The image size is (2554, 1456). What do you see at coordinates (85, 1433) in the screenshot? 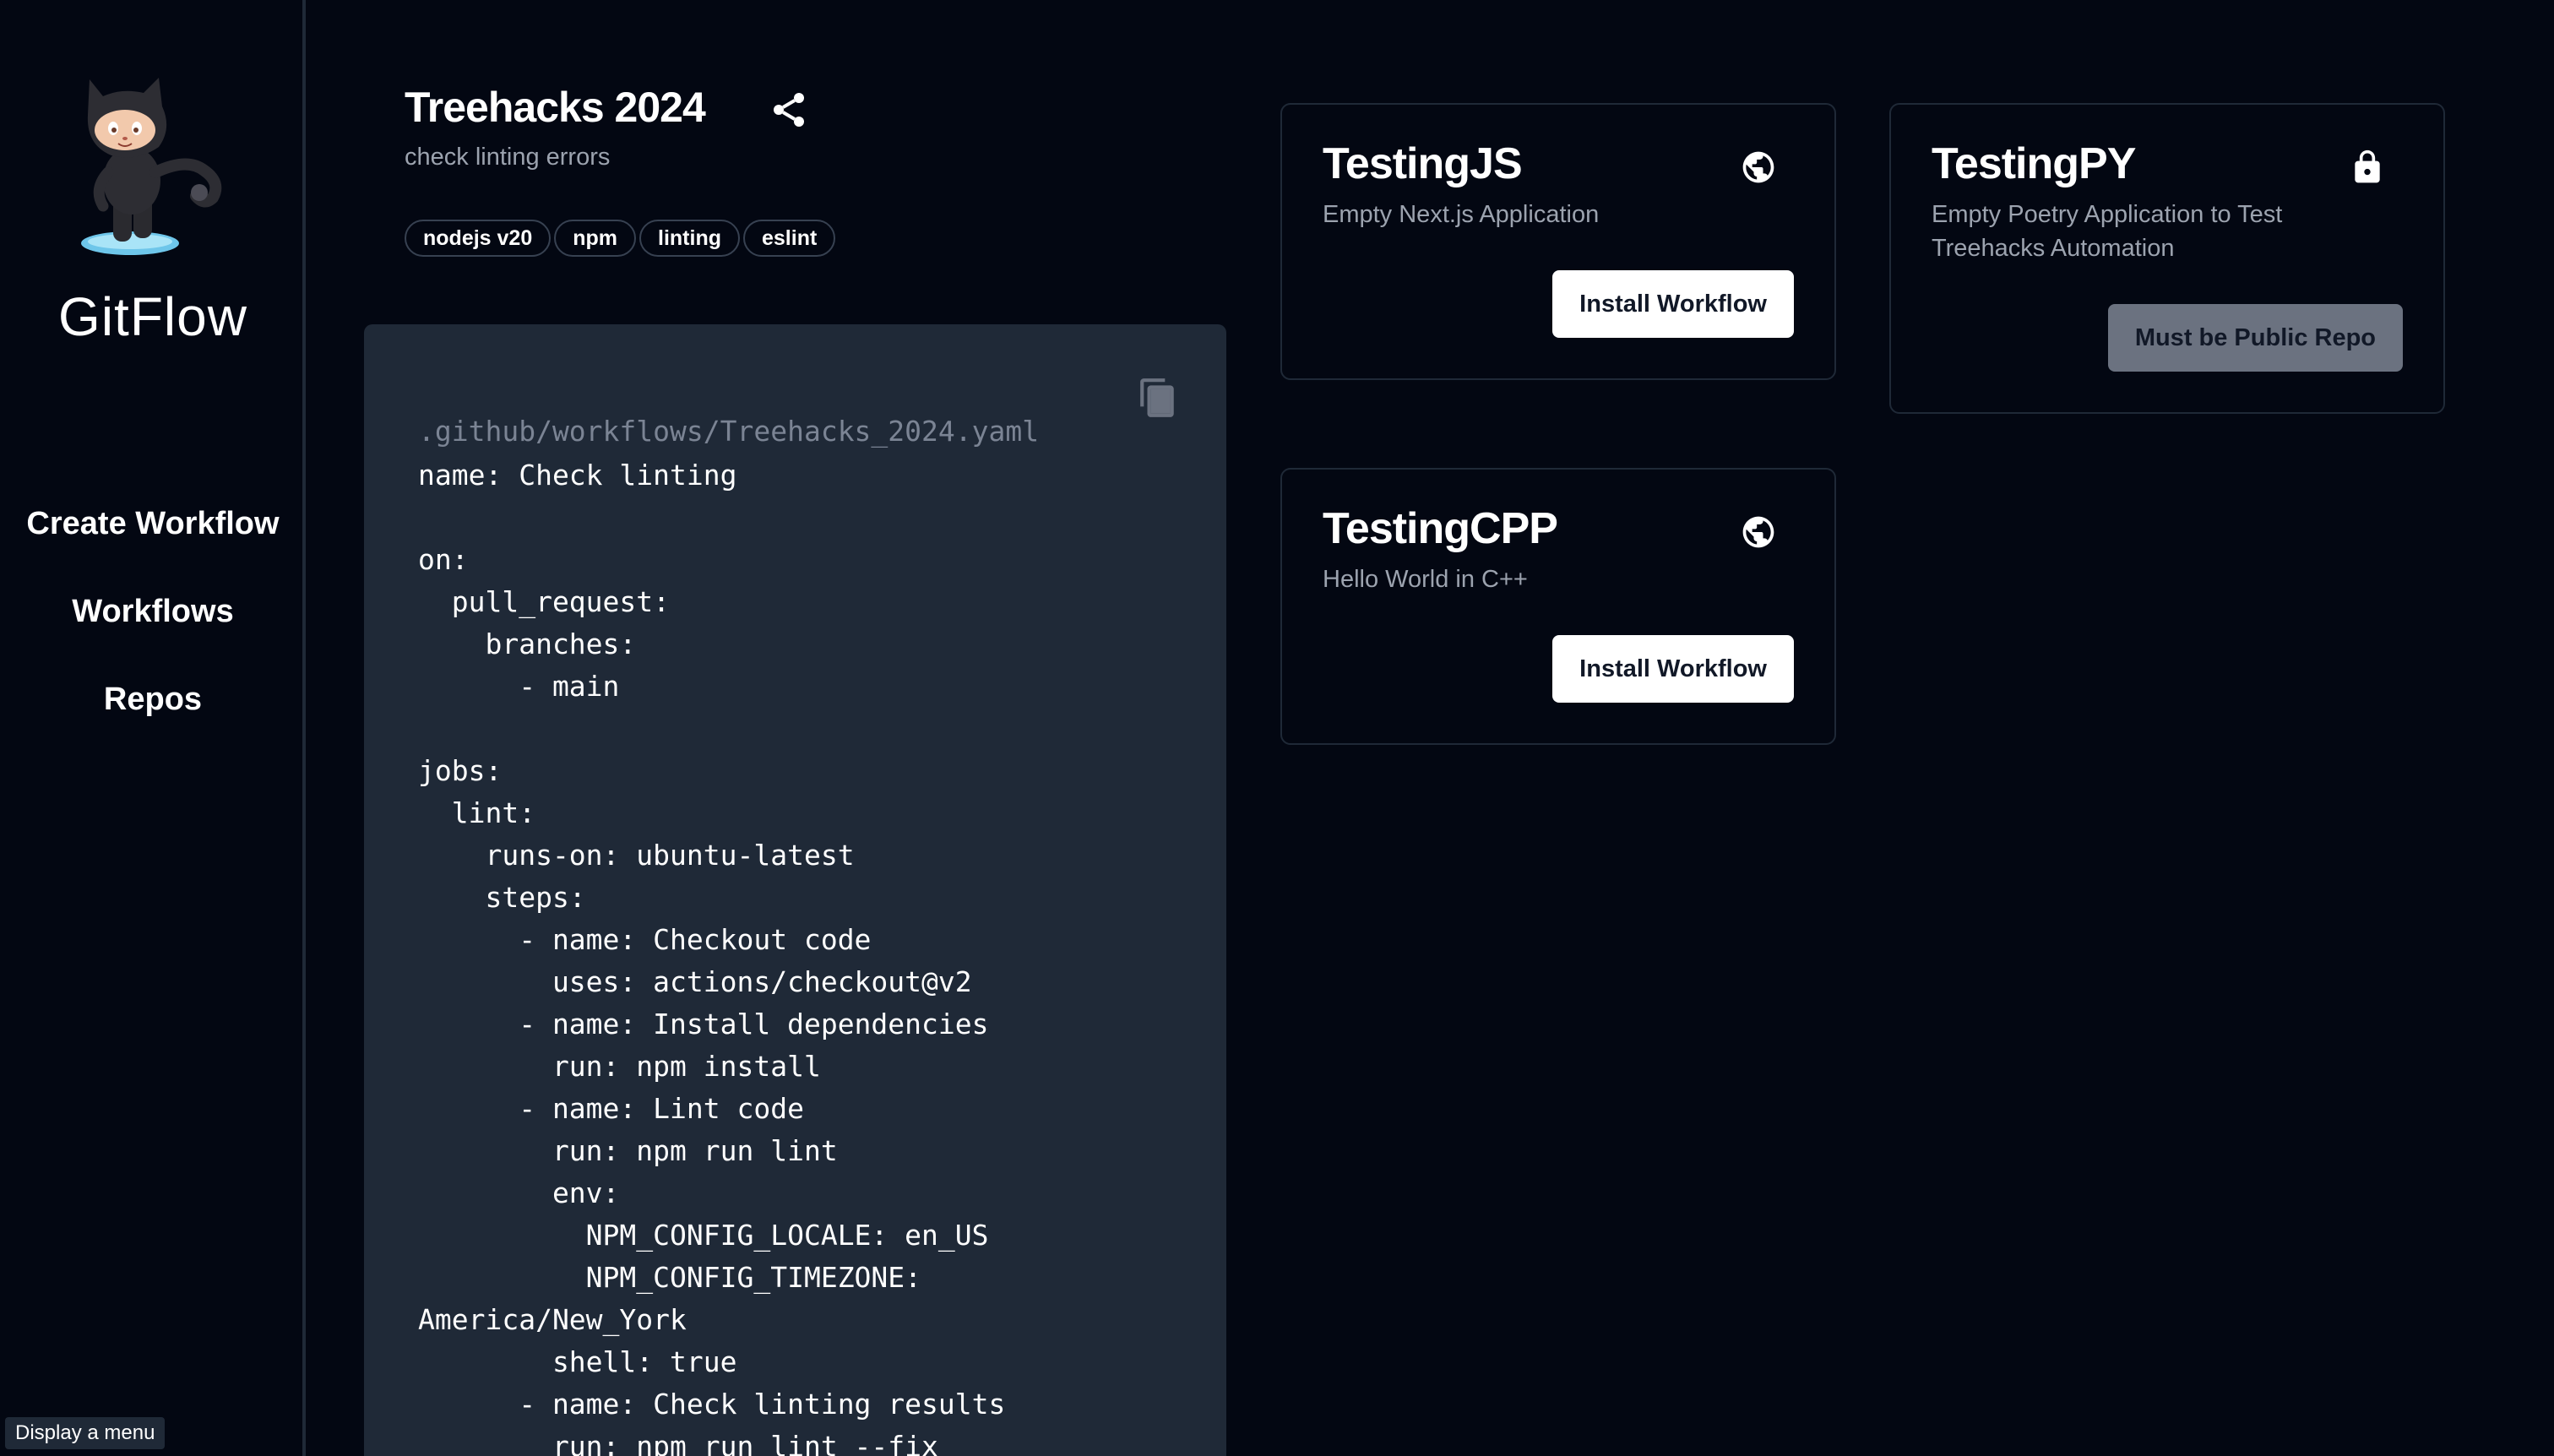
I see `menu-tooltip: Display a menu` at bounding box center [85, 1433].